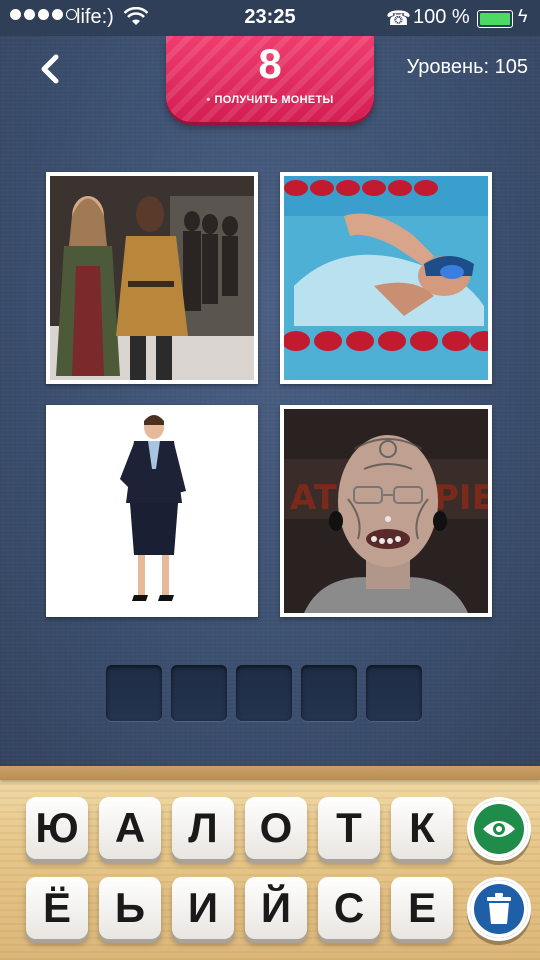 The height and width of the screenshot is (960, 540). What do you see at coordinates (386, 278) in the screenshot?
I see `clue-photo-swimmer` at bounding box center [386, 278].